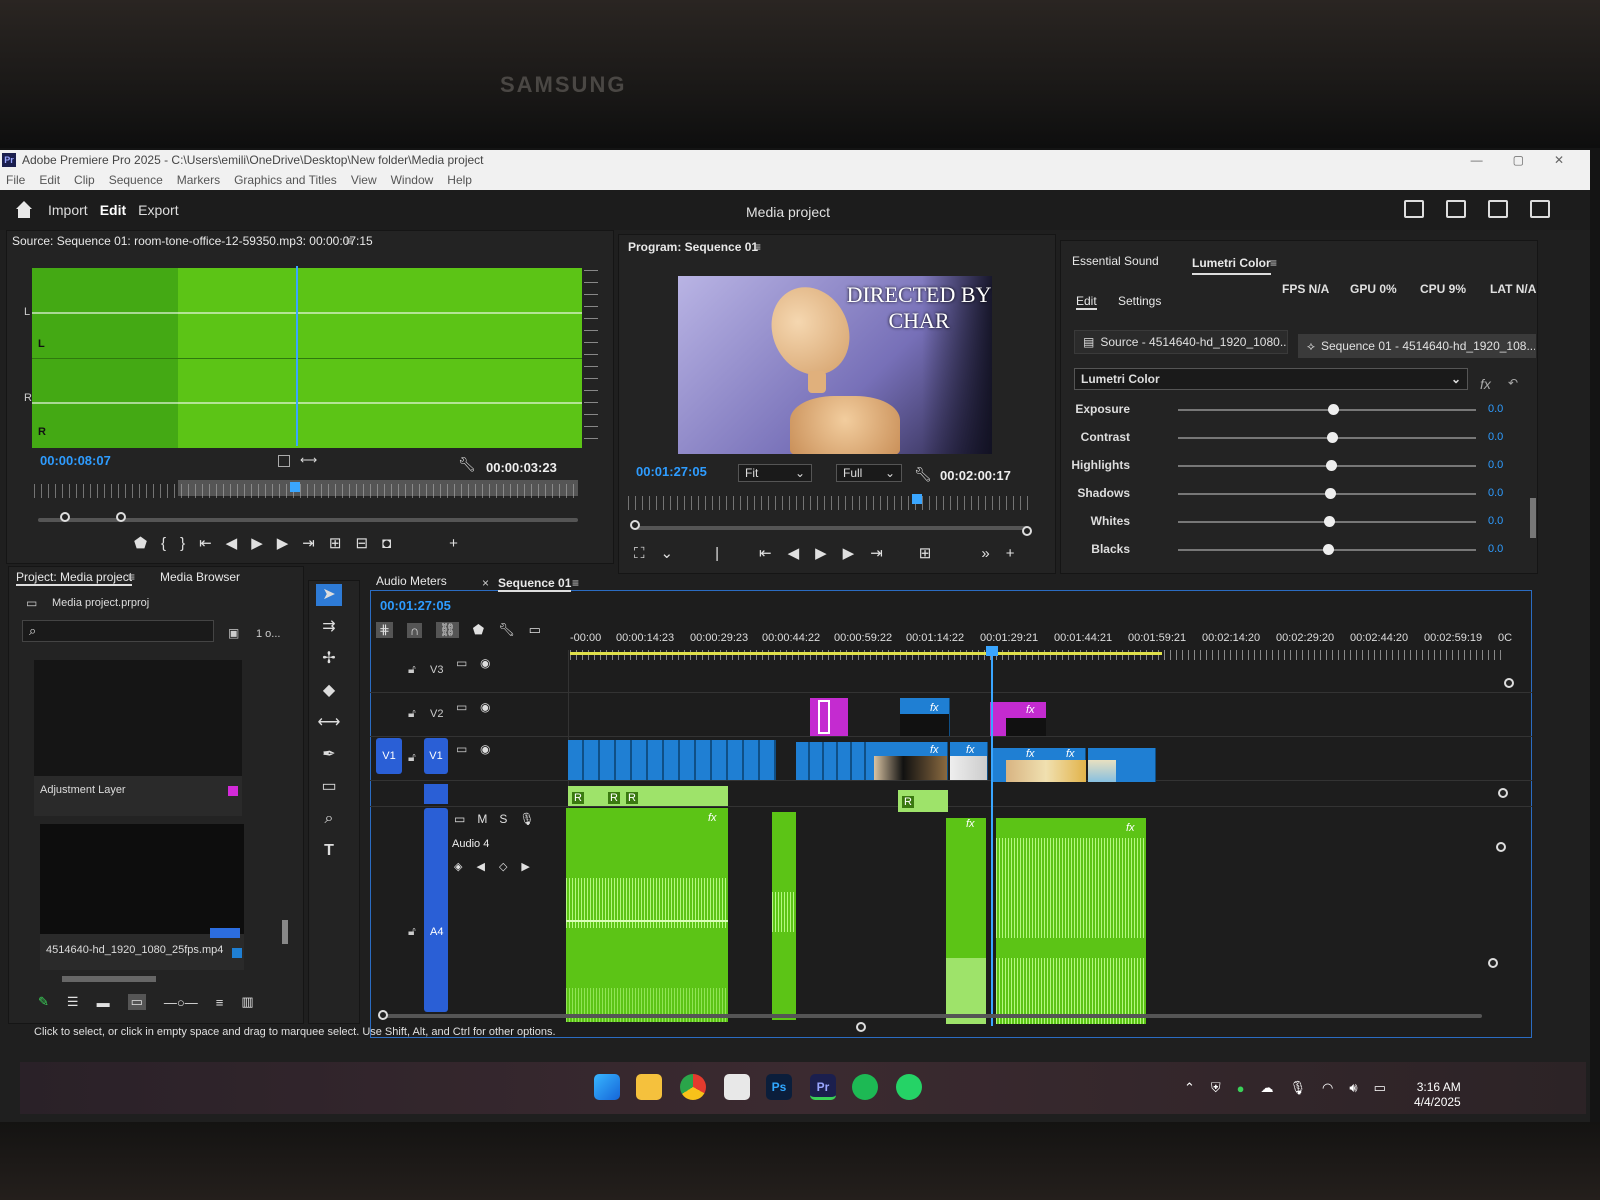 This screenshot has height=1200, width=1600. What do you see at coordinates (933, 1016) in the screenshot?
I see `timeline-h-scrollbar` at bounding box center [933, 1016].